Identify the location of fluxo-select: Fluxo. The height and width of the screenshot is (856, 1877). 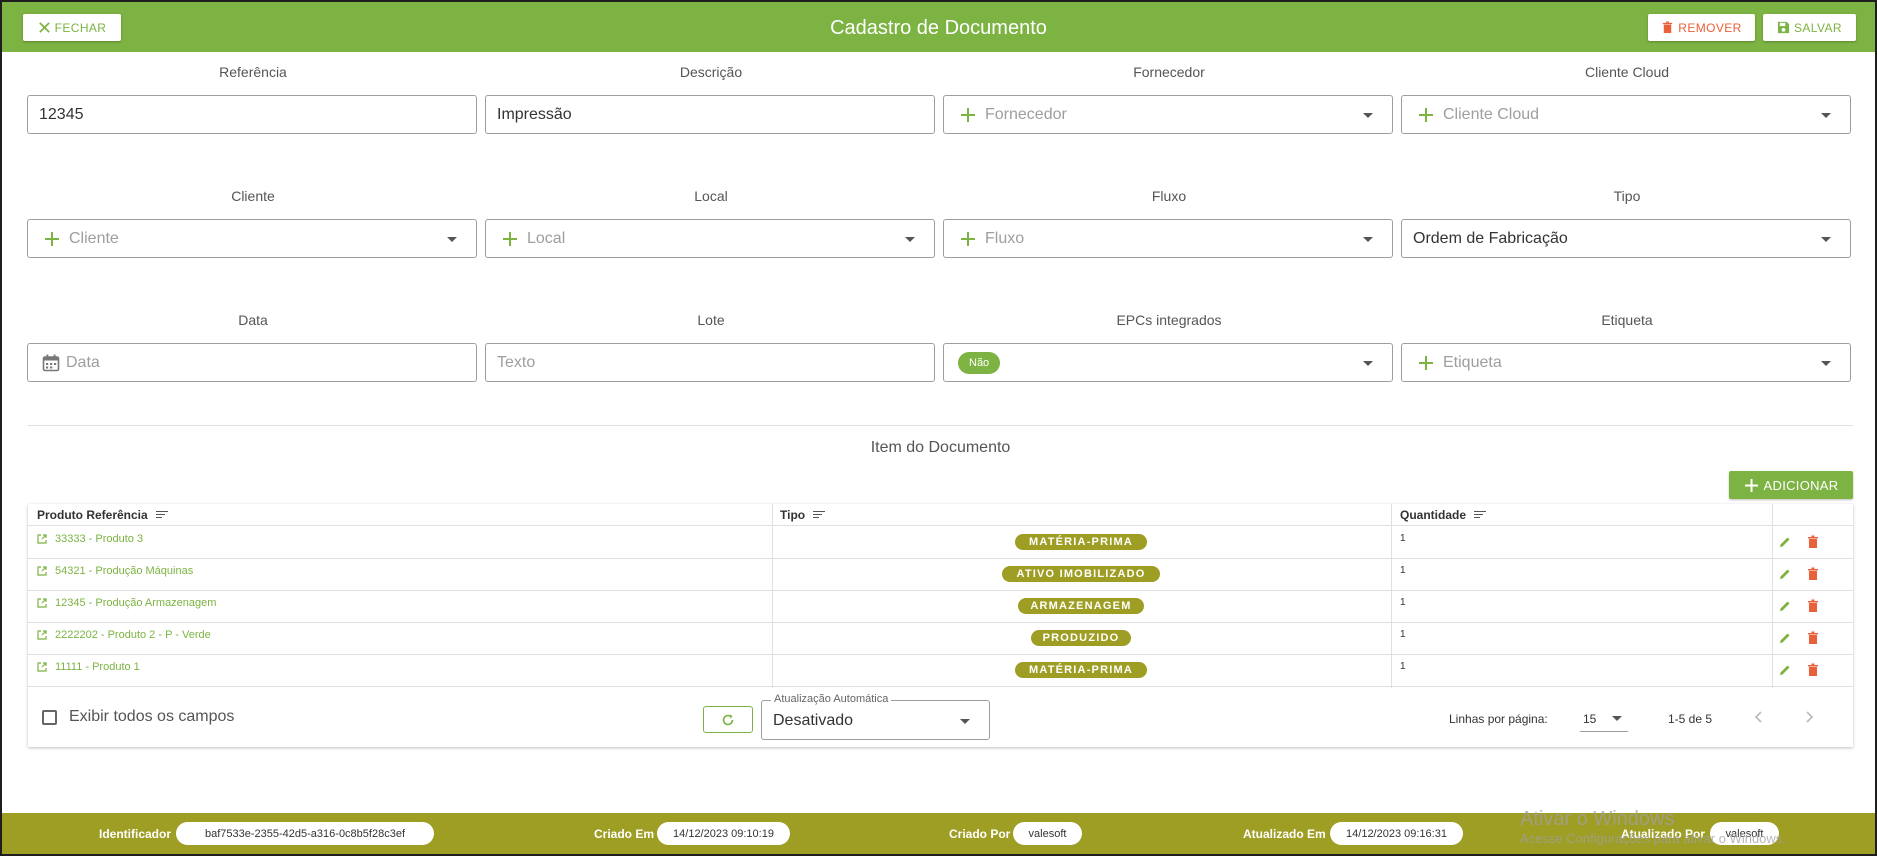
(1168, 238).